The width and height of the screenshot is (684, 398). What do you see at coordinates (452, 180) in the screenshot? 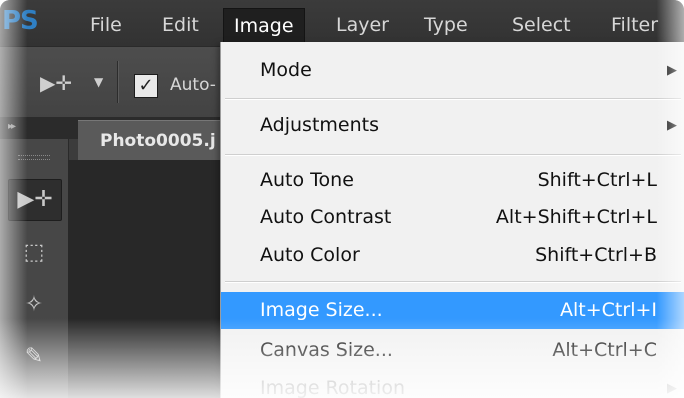
I see `menu-item-auto-tone: Auto Tone Shift+Ctrl+L` at bounding box center [452, 180].